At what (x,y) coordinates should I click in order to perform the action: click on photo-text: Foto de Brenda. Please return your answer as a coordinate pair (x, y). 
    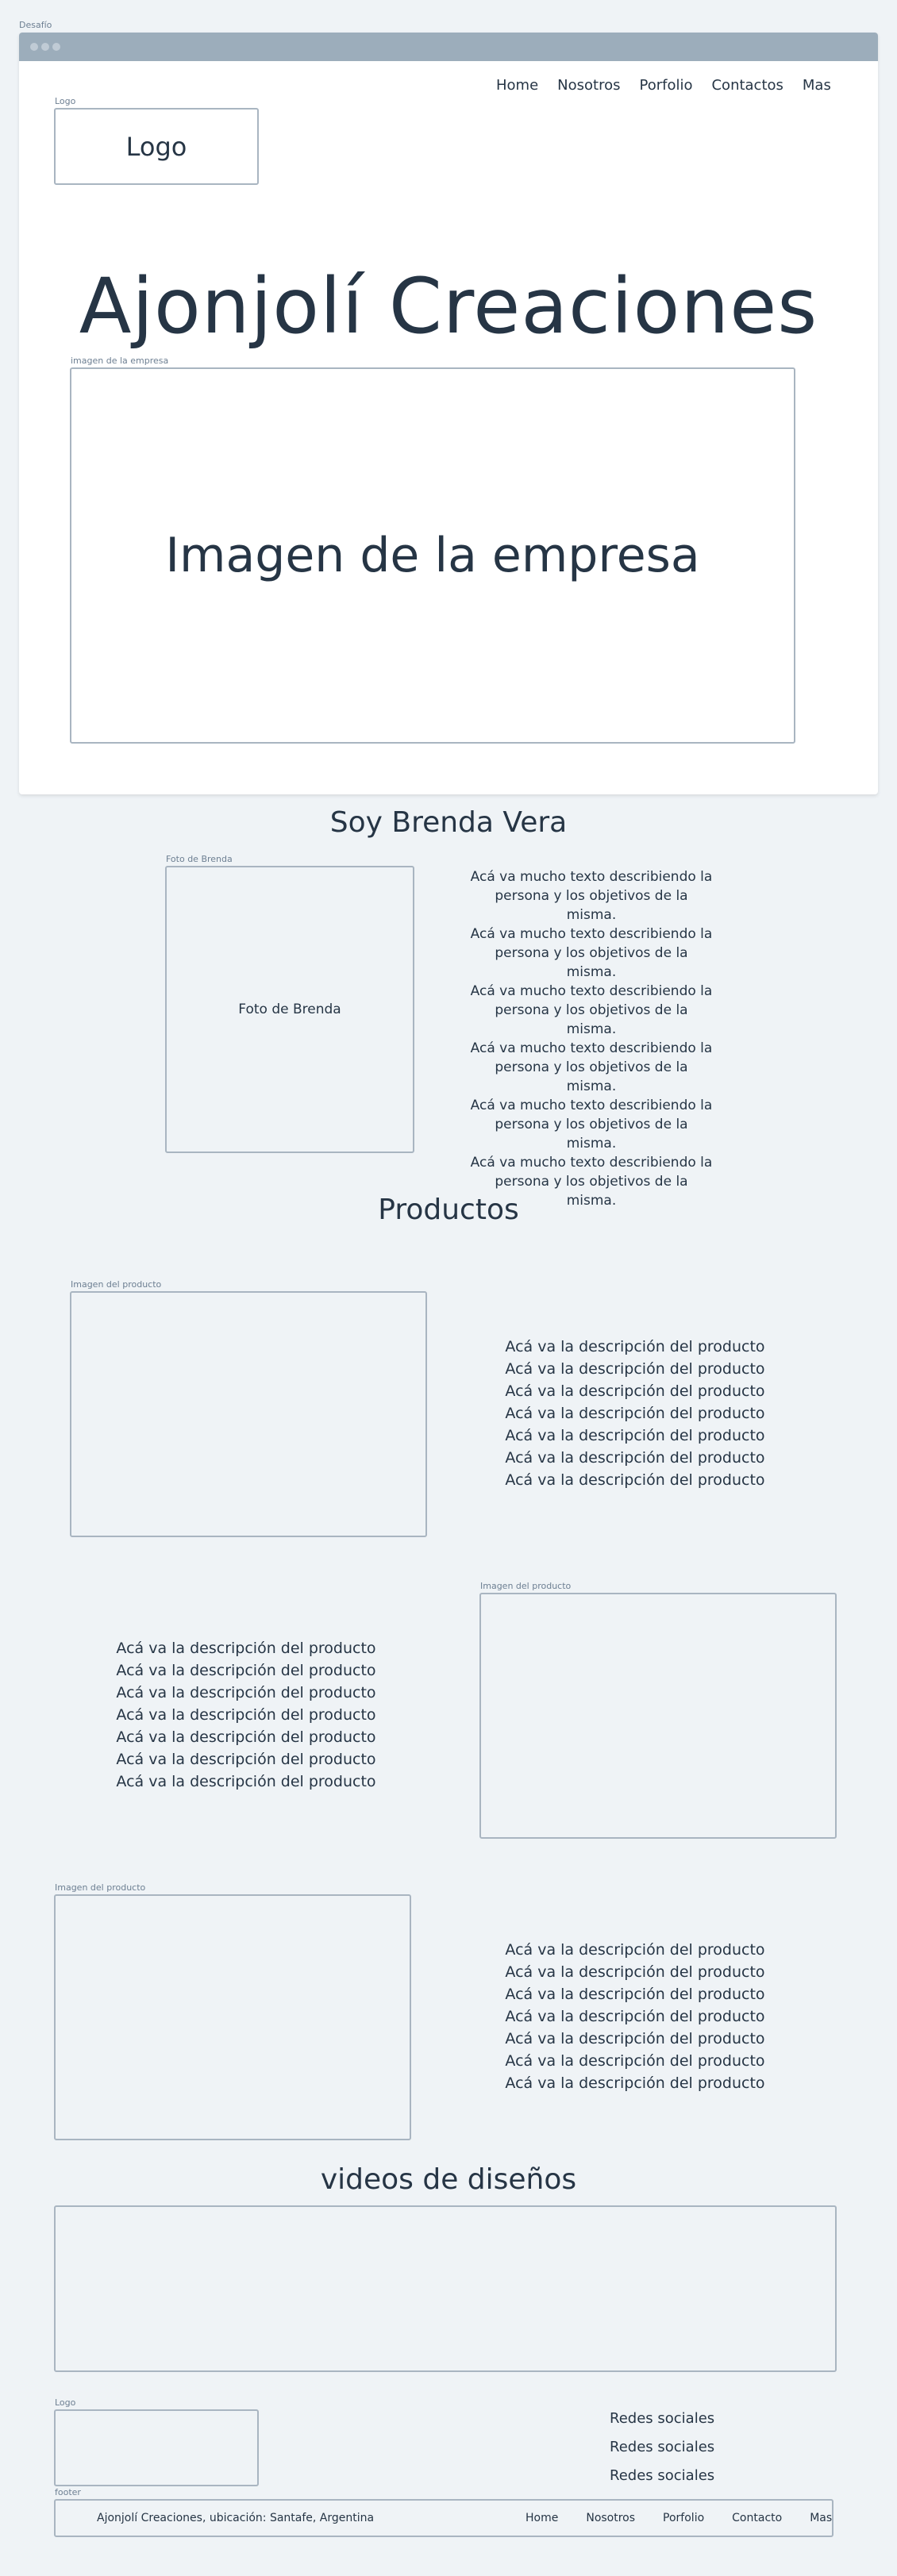
    Looking at the image, I should click on (289, 1009).